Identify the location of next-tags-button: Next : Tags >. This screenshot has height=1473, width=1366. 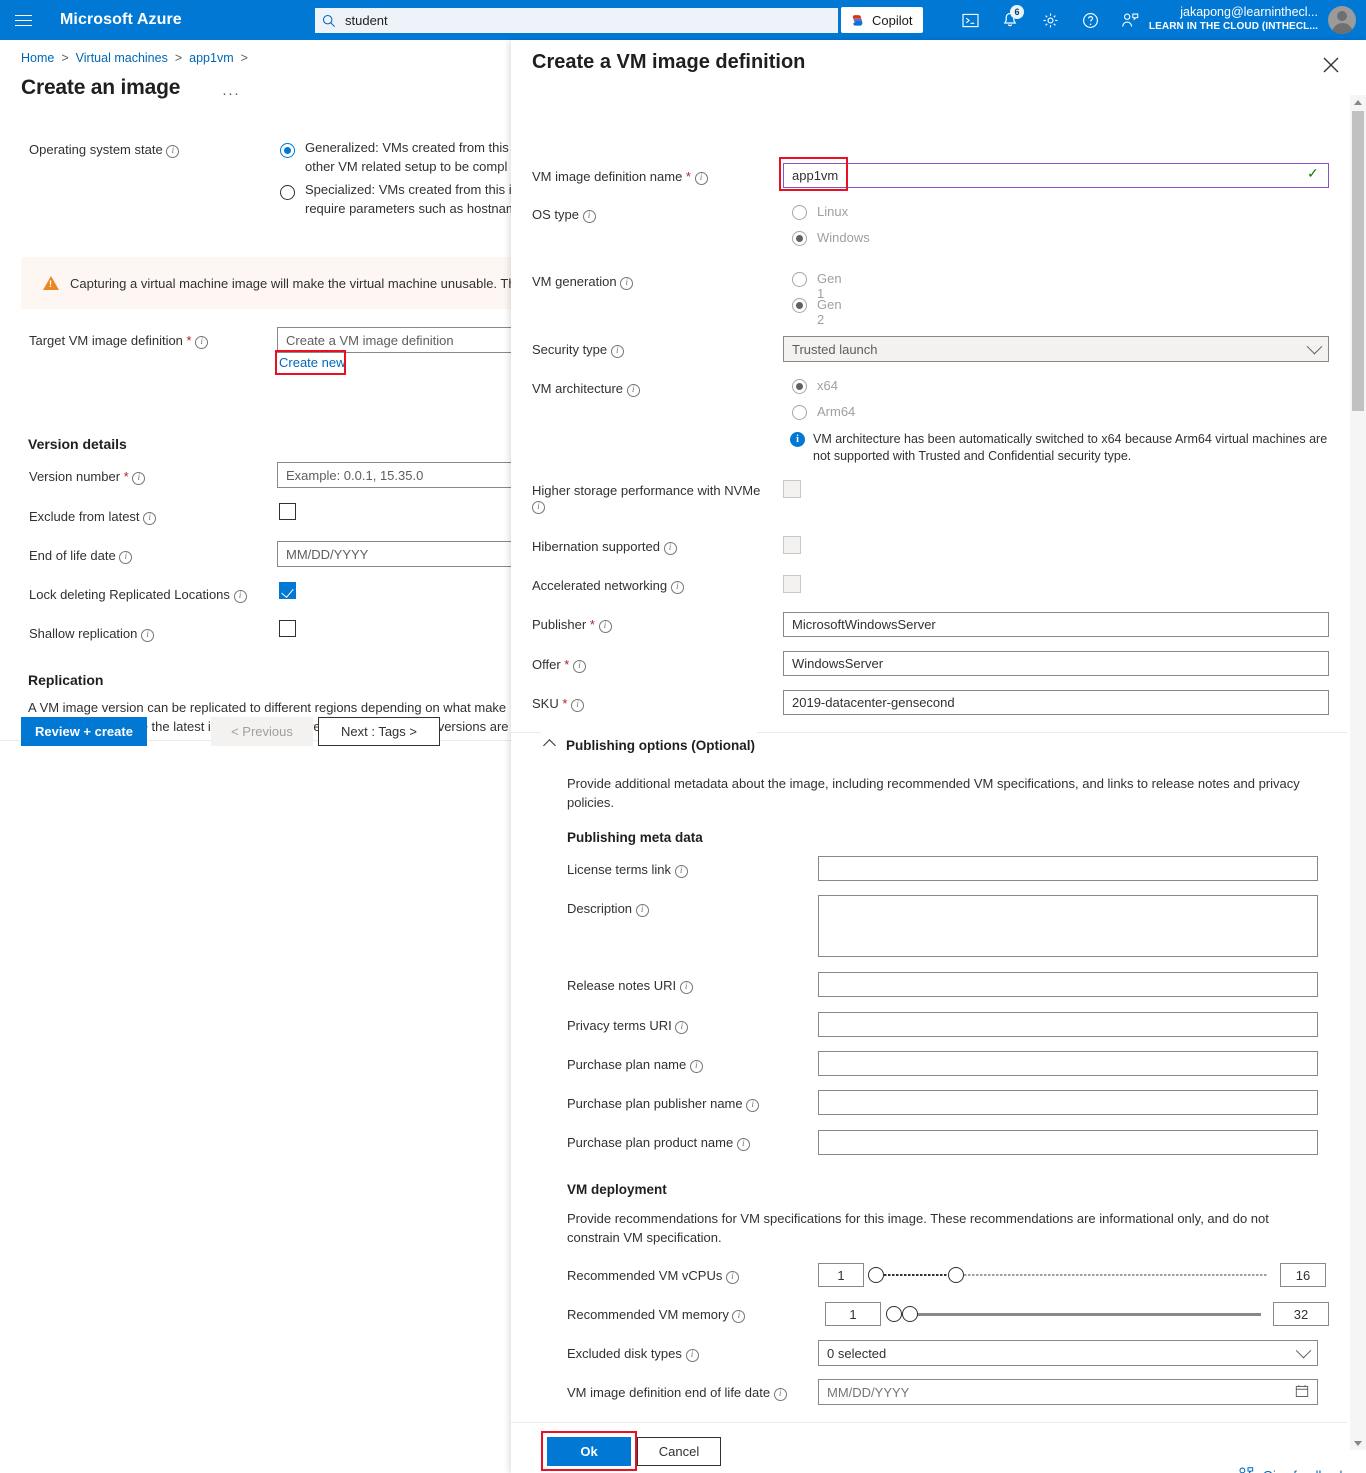
(379, 731).